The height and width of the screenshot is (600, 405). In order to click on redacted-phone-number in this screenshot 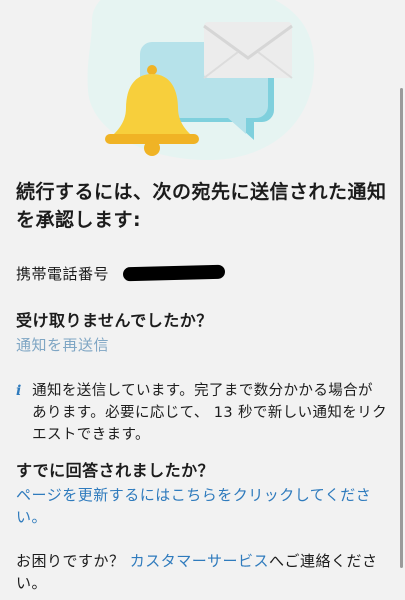, I will do `click(174, 273)`.